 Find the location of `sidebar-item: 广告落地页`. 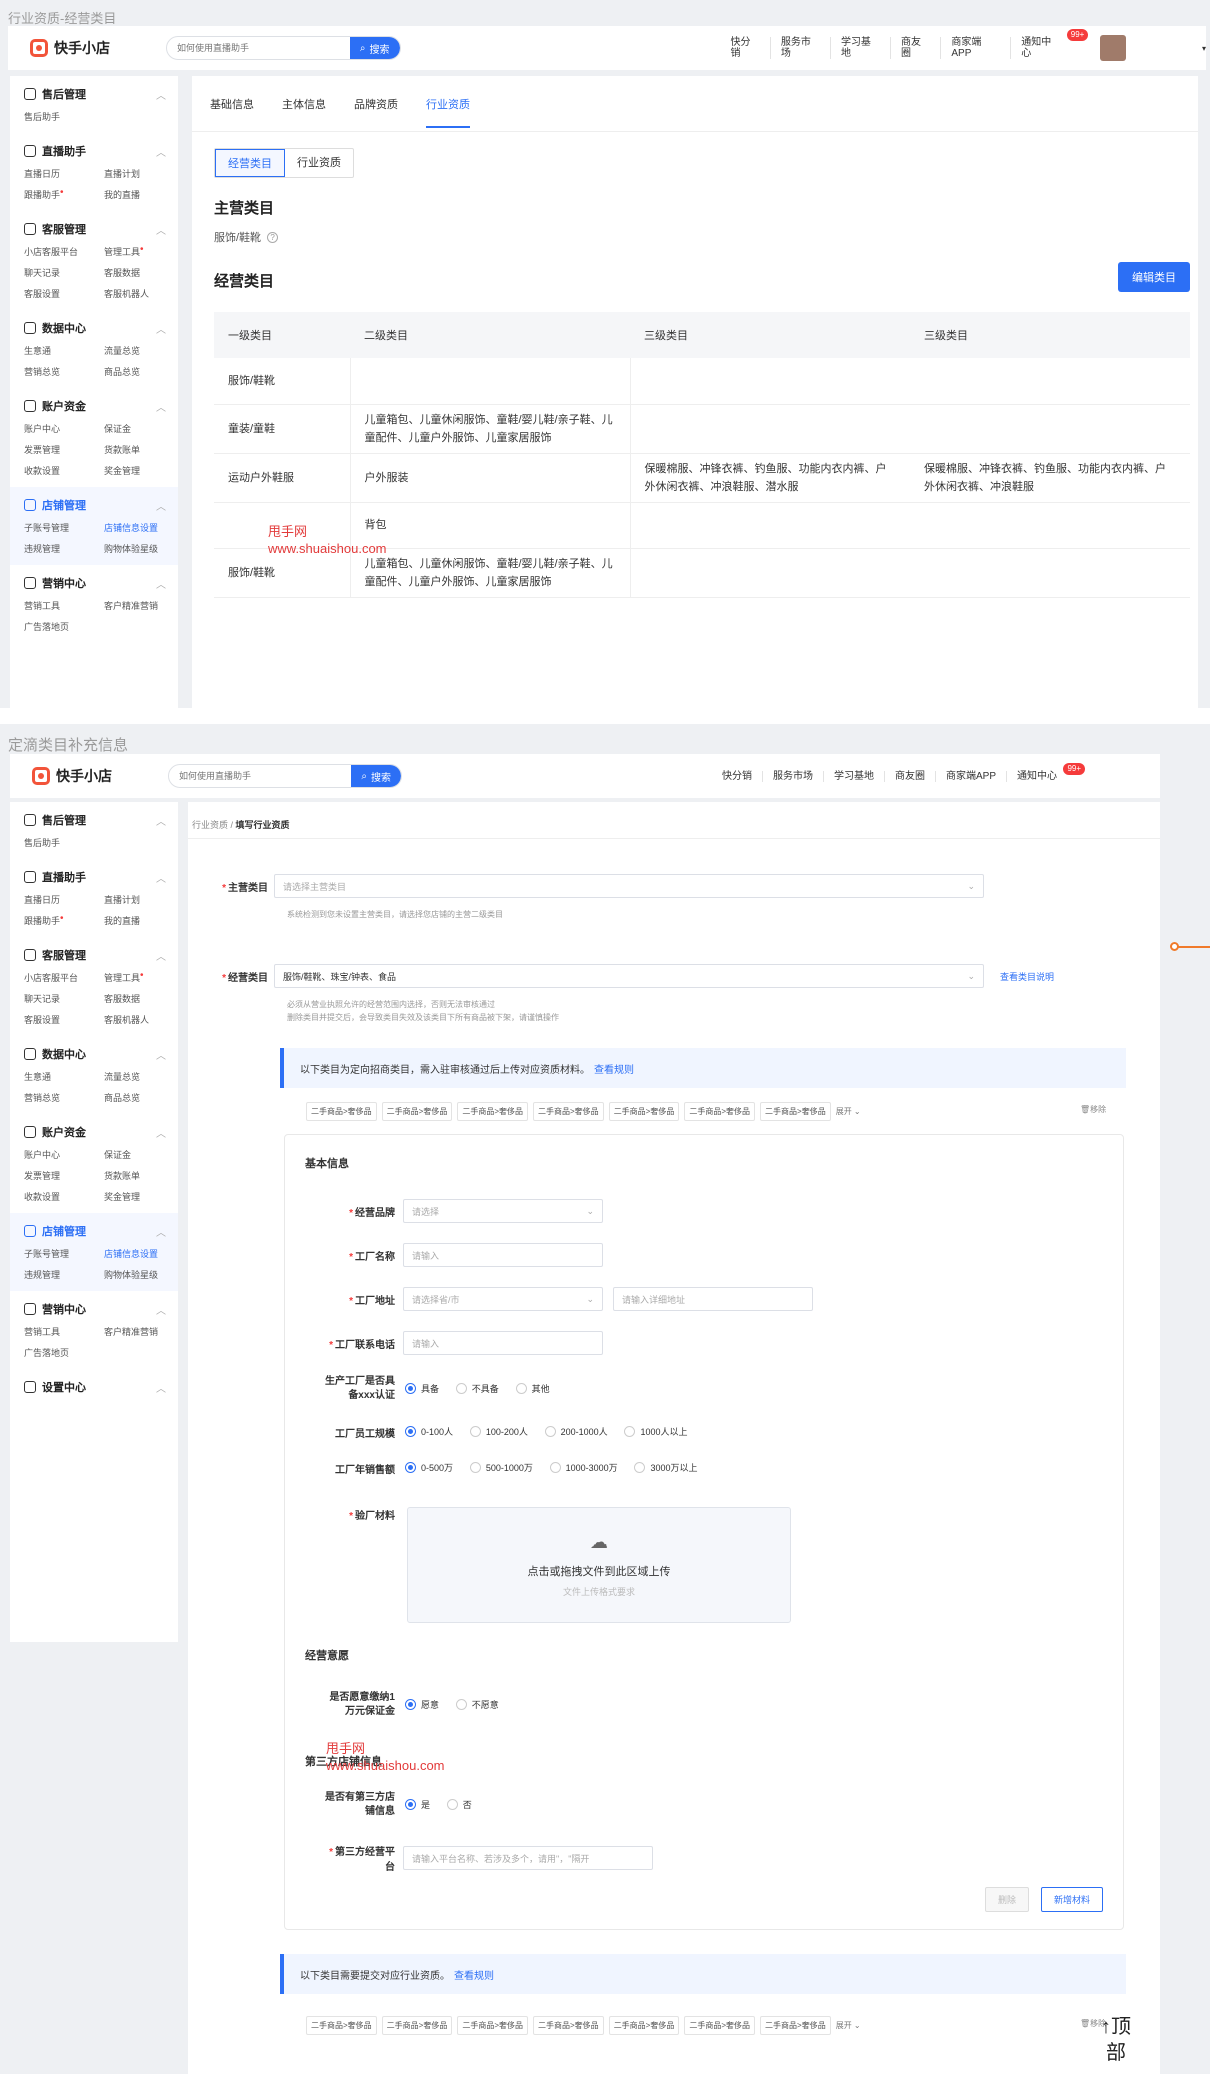

sidebar-item: 广告落地页 is located at coordinates (64, 626).